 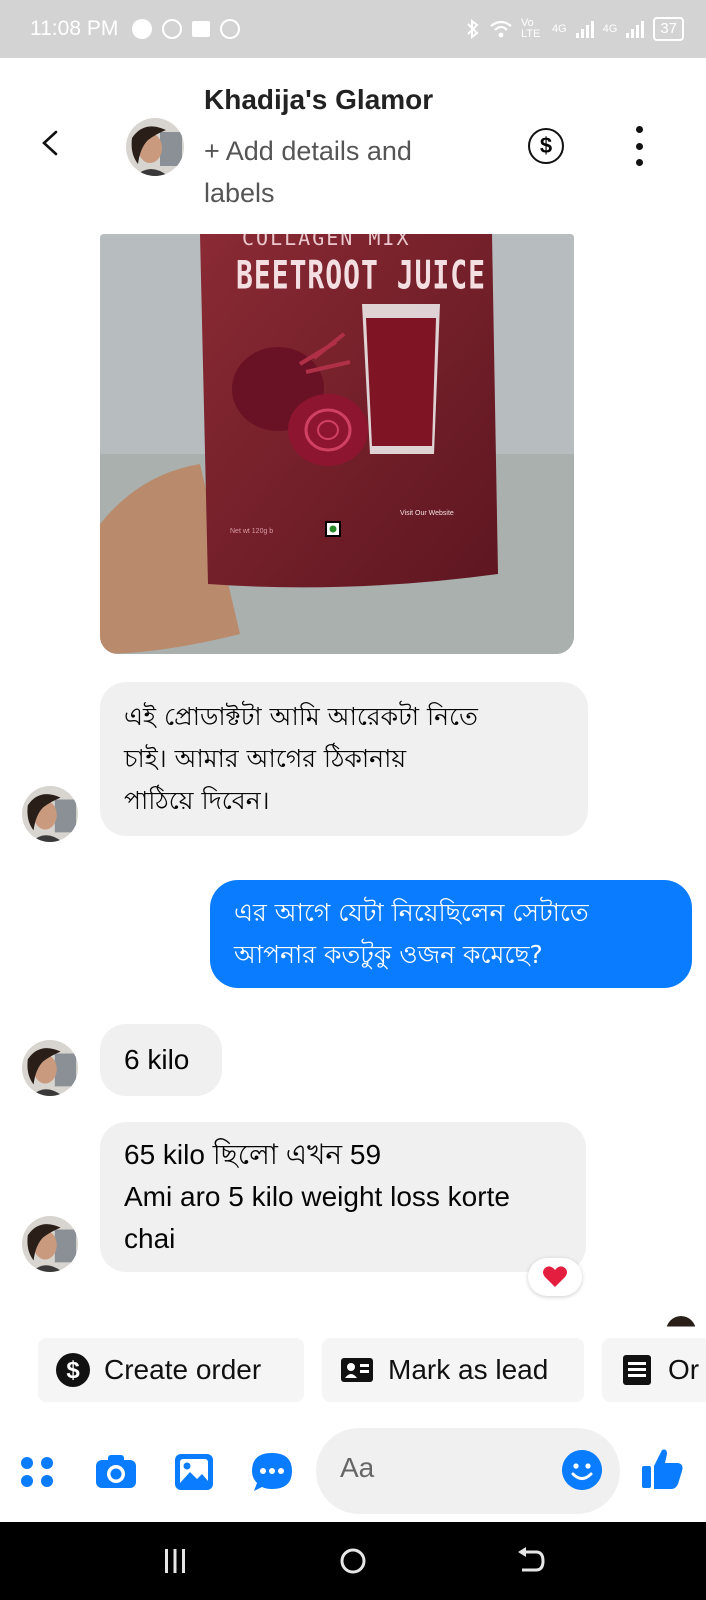 I want to click on message-bubble-incoming: 6 kilo, so click(x=161, y=1060).